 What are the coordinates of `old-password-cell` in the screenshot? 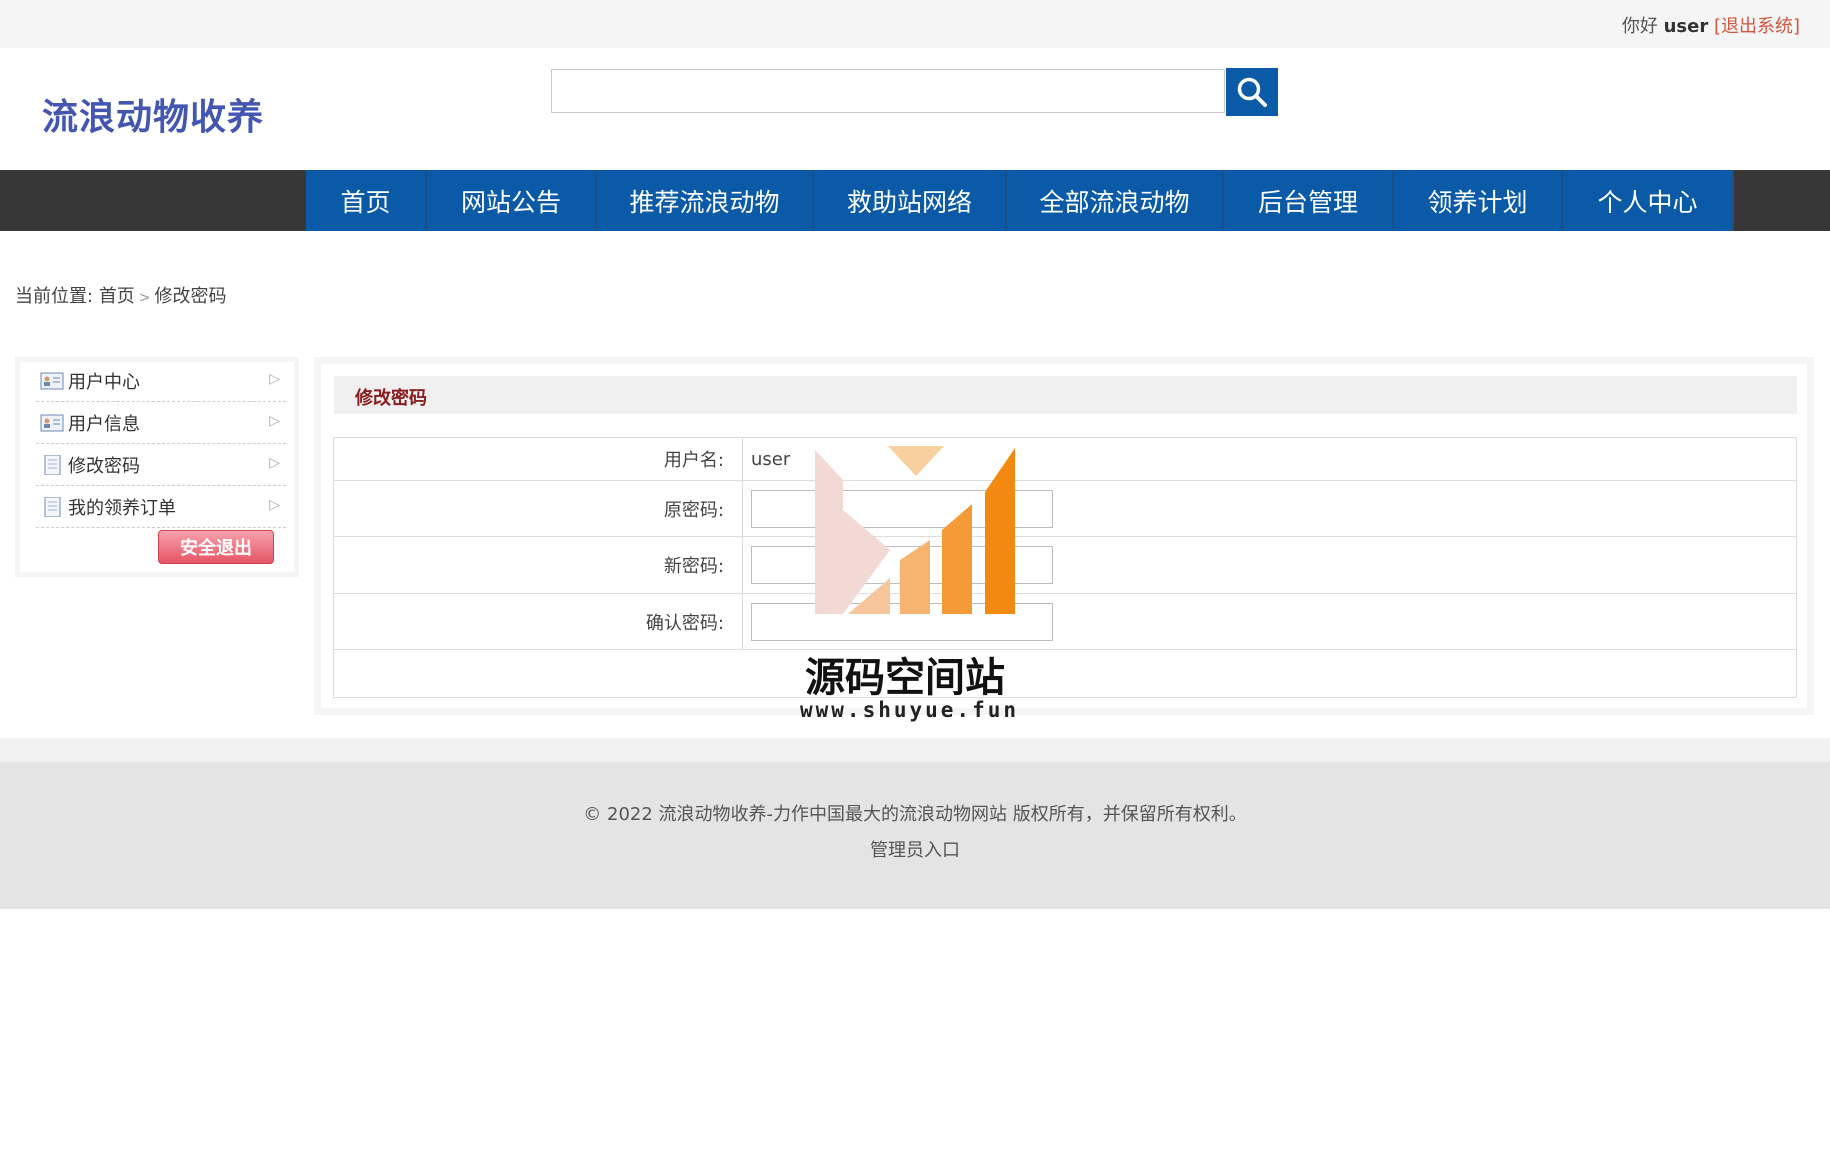 It's located at (1269, 508).